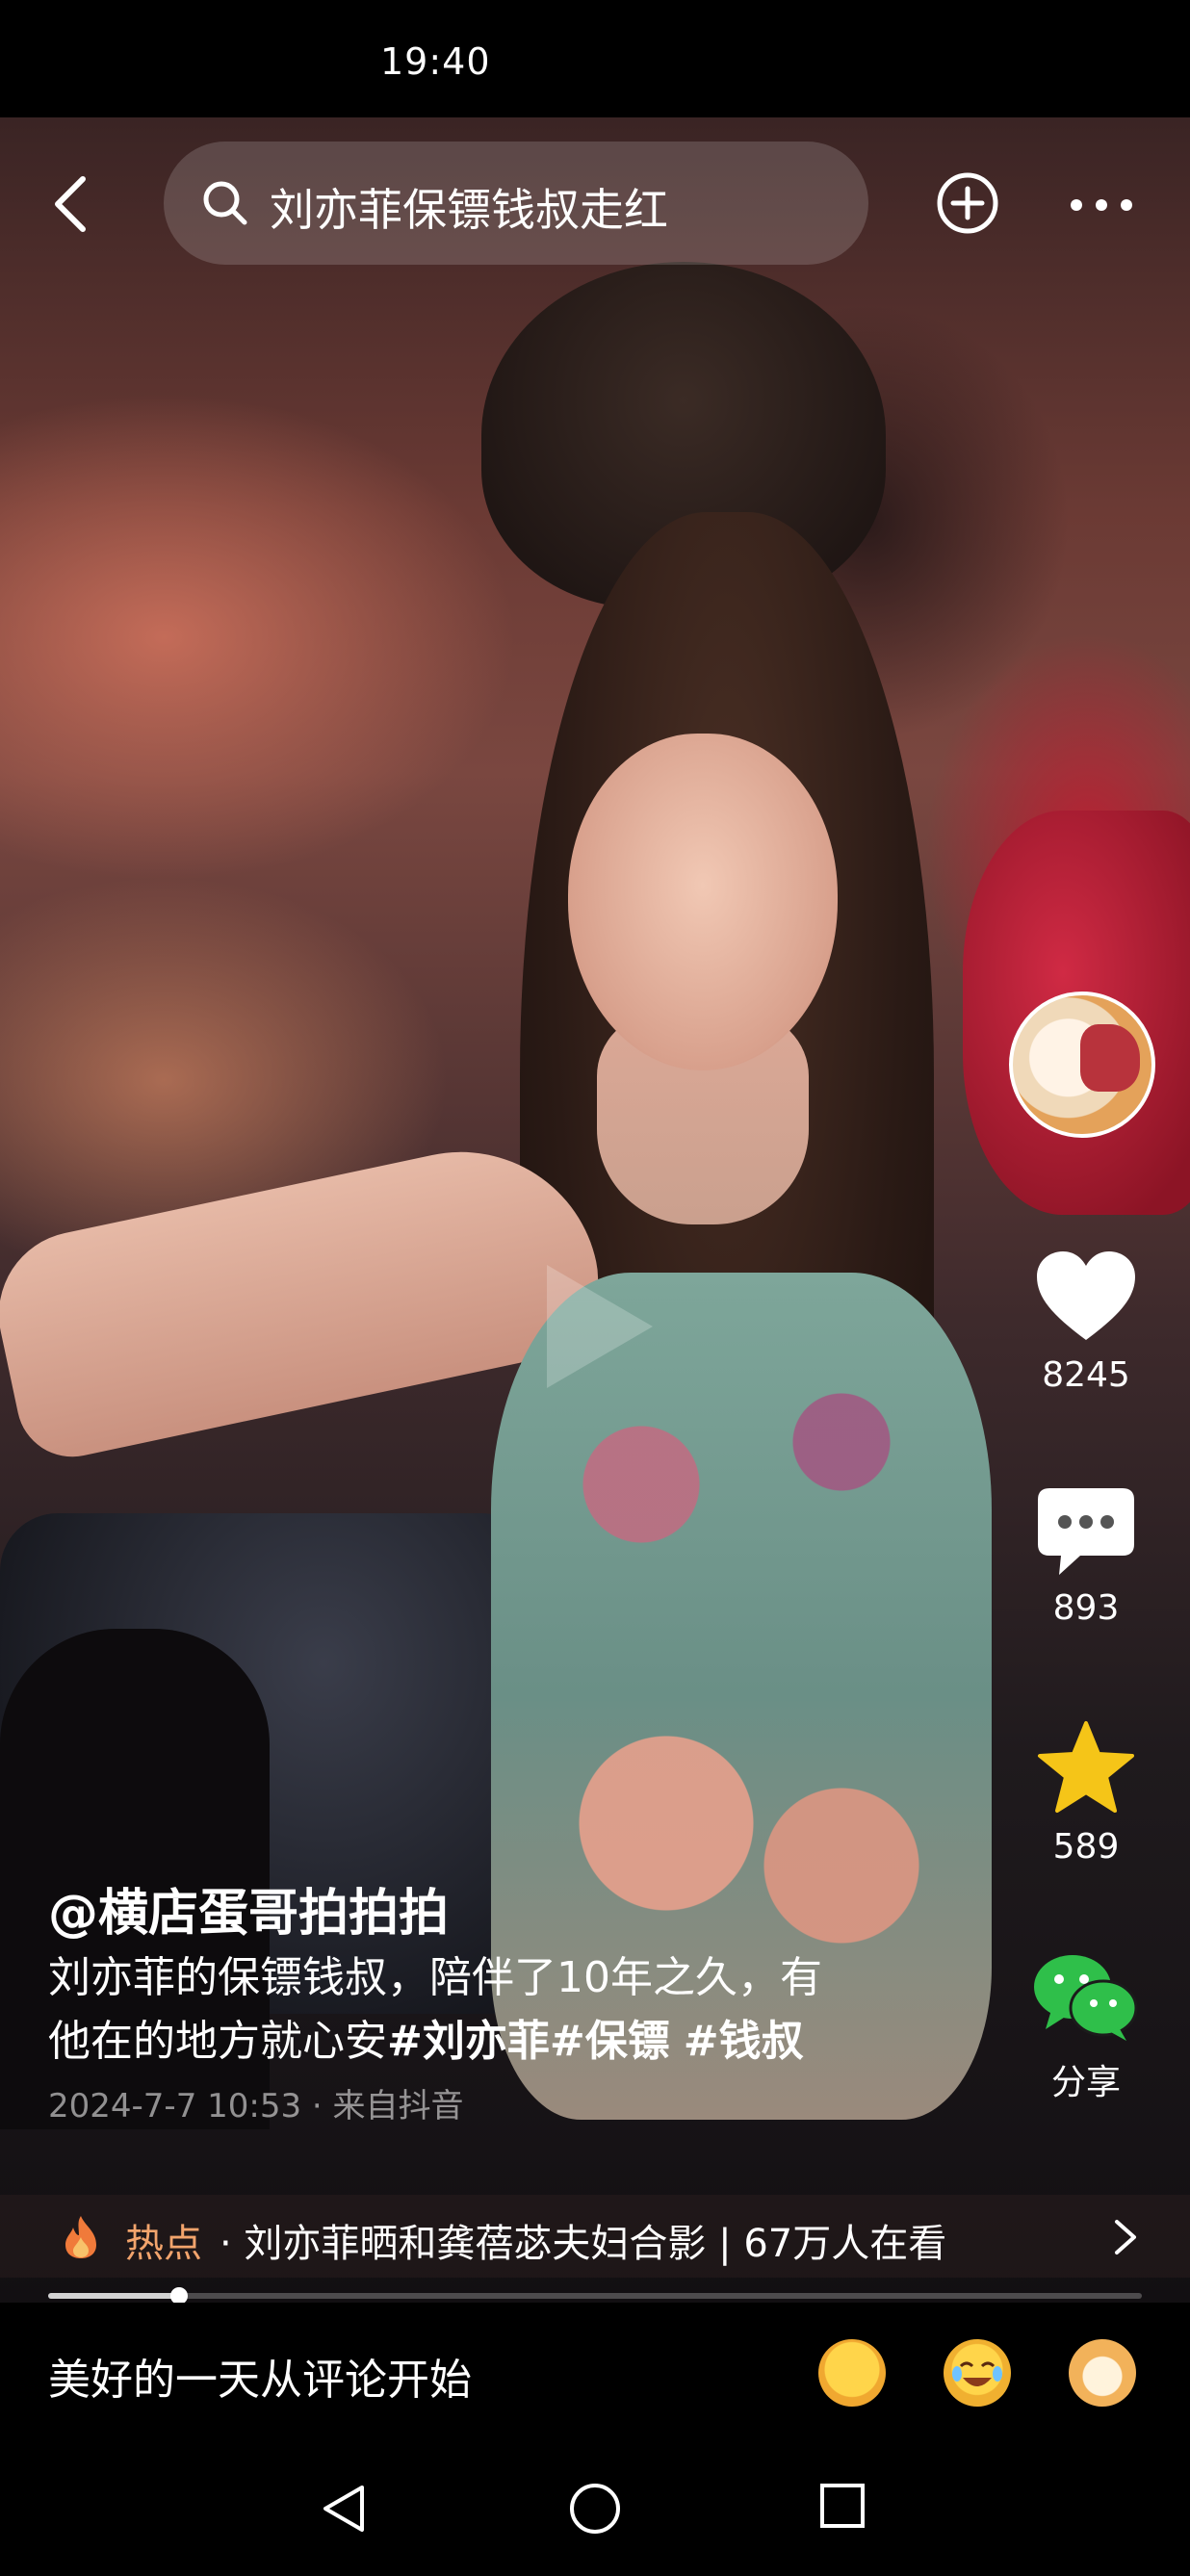  I want to click on add-circle-icon, so click(968, 203).